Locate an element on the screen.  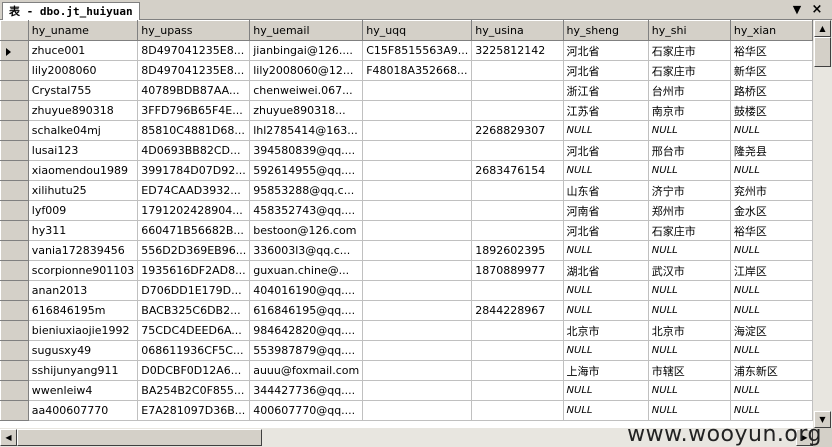
cell-hy-shi: 市辖区 is located at coordinates (689, 370).